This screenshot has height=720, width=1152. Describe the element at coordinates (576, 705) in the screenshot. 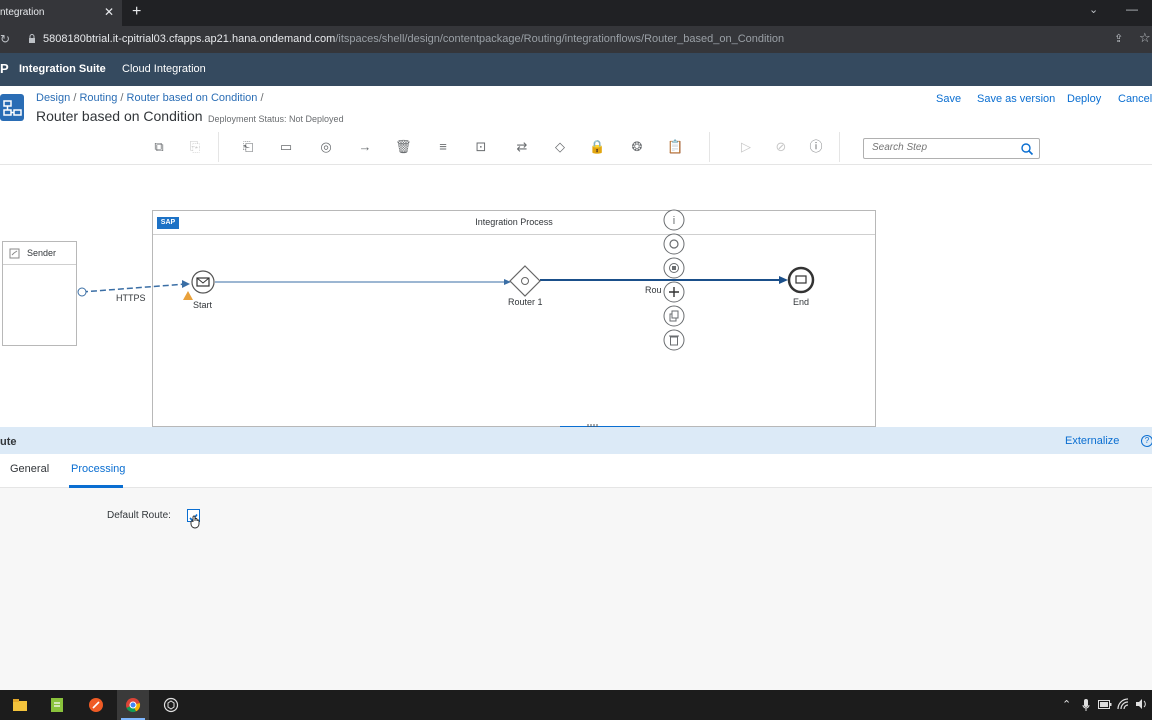

I see `os-taskbar: ⌃` at that location.